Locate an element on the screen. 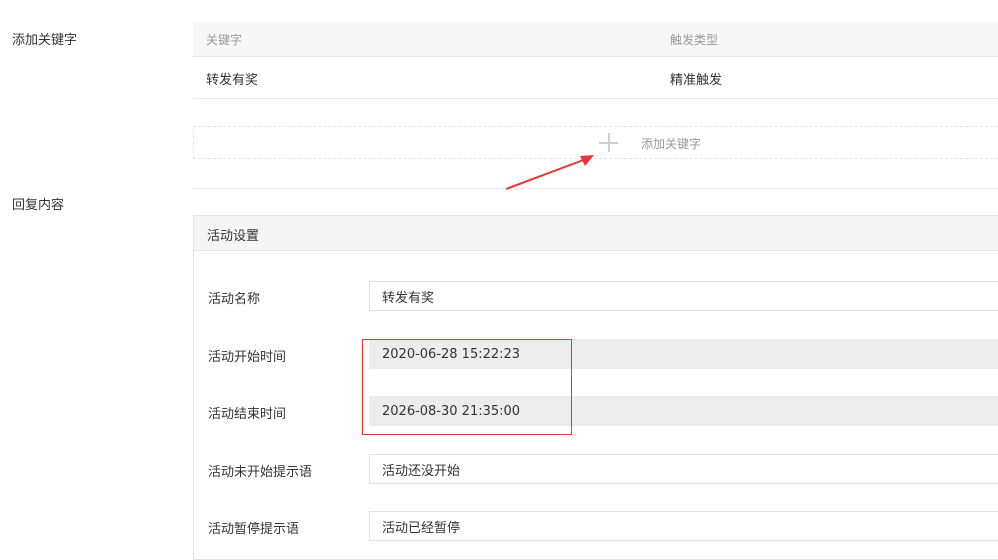  column-header-keyword: 关键字 is located at coordinates (224, 40).